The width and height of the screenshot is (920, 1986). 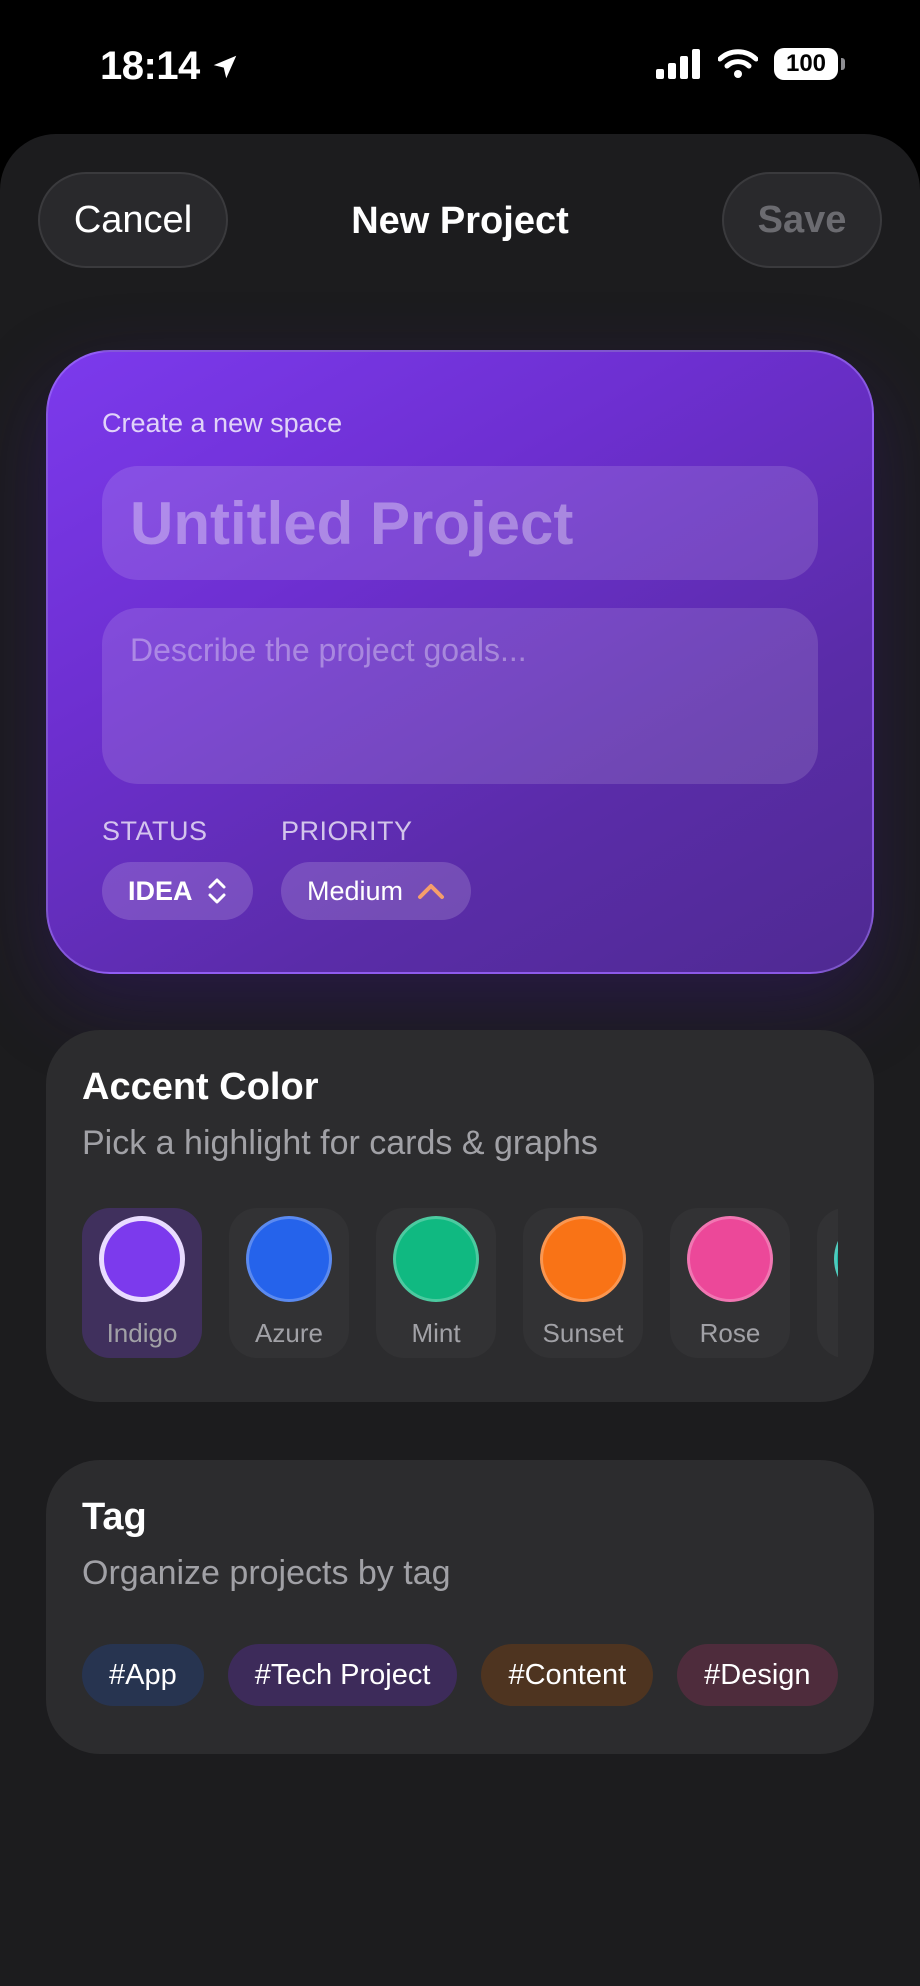 What do you see at coordinates (142, 1333) in the screenshot?
I see `swatch-label: Indigo` at bounding box center [142, 1333].